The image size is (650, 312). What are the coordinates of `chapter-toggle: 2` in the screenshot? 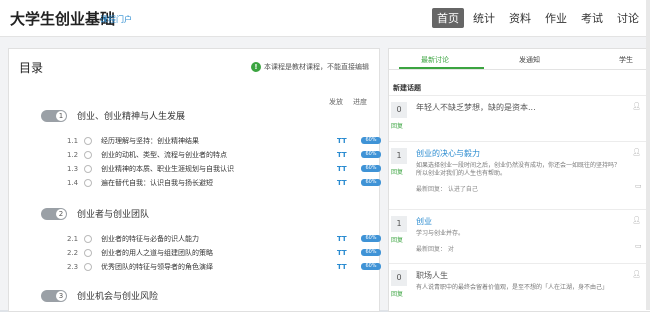 It's located at (54, 213).